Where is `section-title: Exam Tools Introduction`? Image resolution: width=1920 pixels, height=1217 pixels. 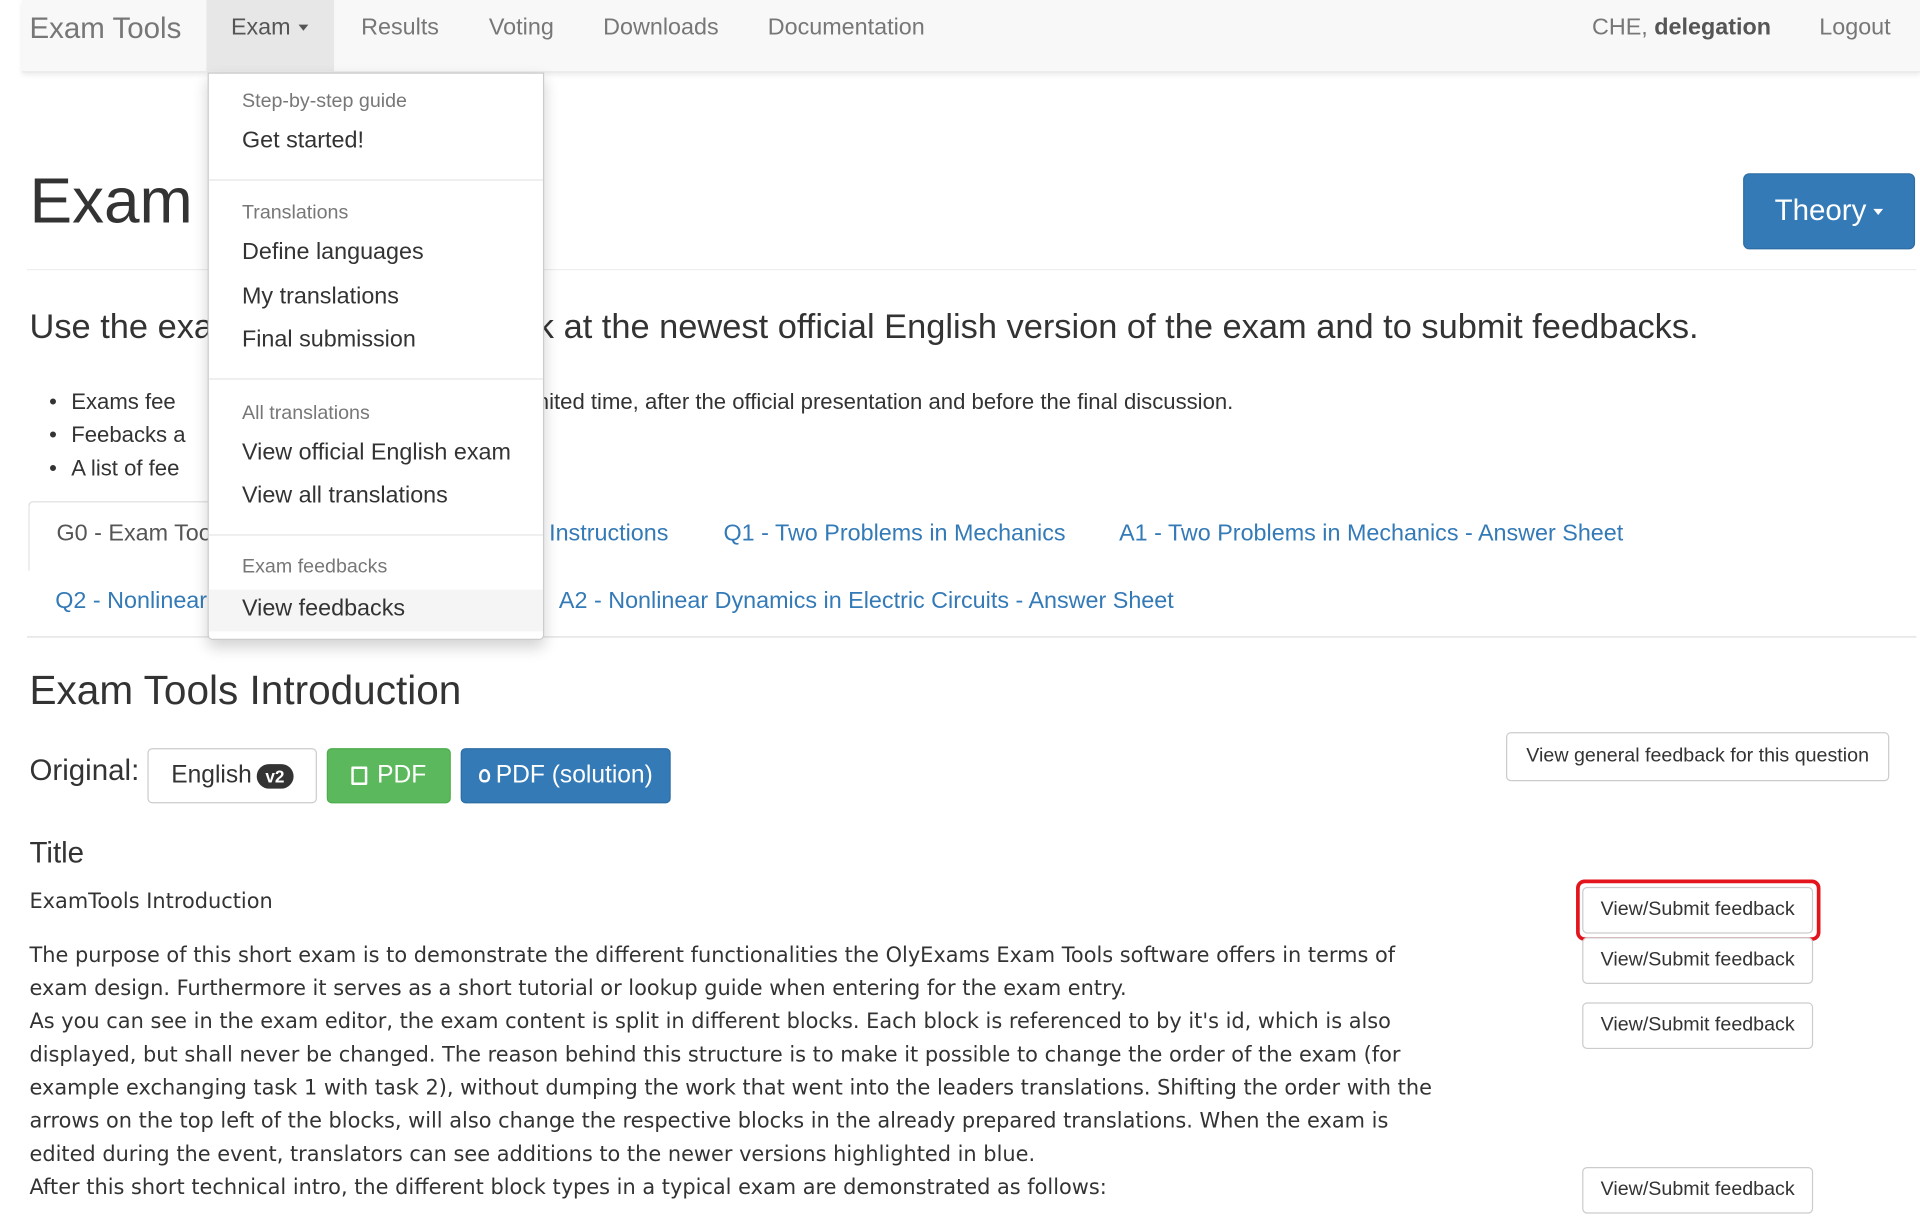
section-title: Exam Tools Introduction is located at coordinates (245, 690).